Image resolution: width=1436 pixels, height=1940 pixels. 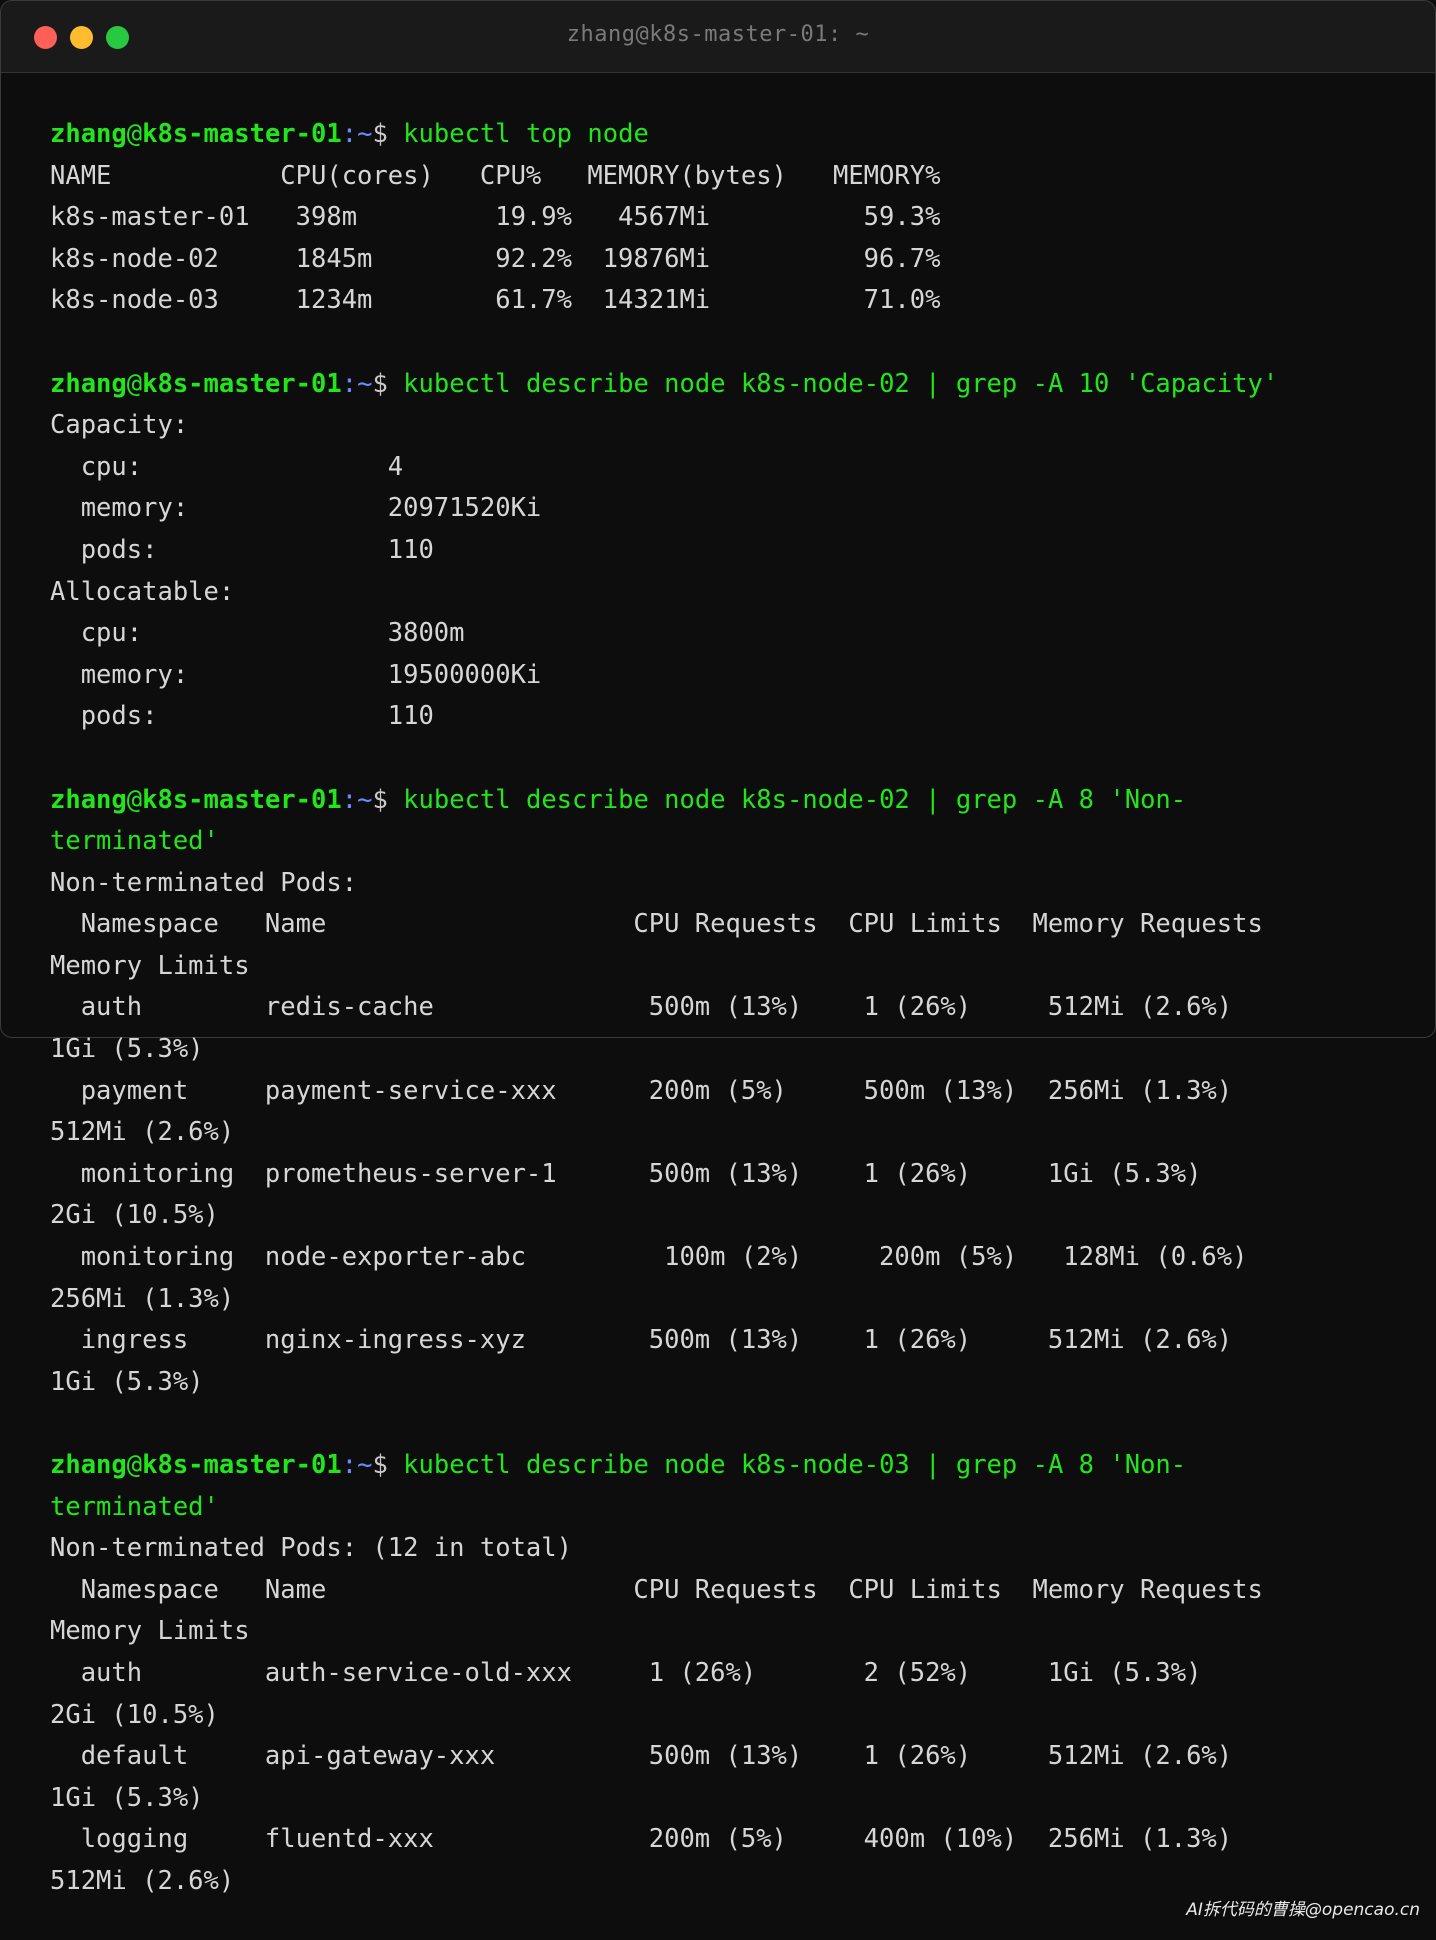 I want to click on table-row: 256Mi (1.3%), so click(x=142, y=1298).